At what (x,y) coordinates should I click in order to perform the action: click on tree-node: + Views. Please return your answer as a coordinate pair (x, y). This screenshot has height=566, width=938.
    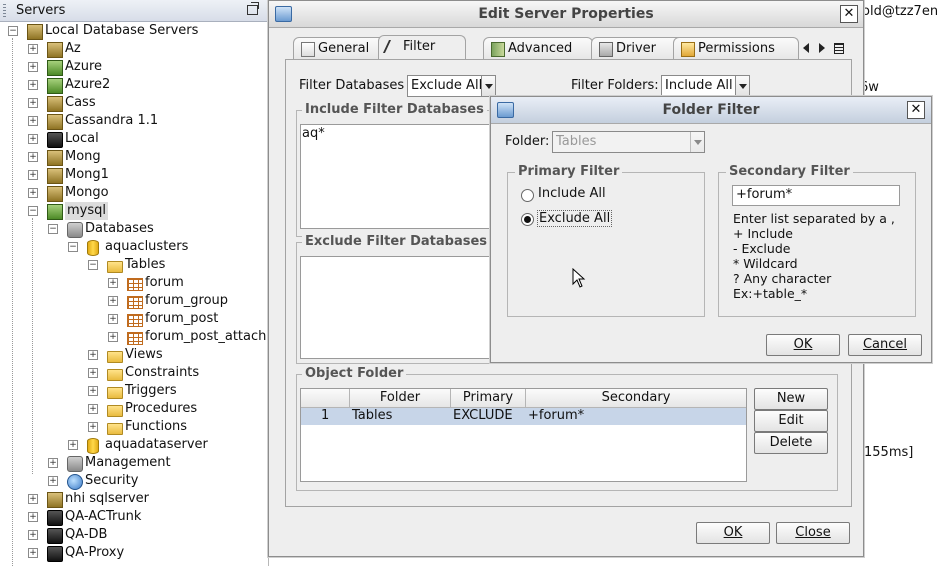
    Looking at the image, I should click on (134, 355).